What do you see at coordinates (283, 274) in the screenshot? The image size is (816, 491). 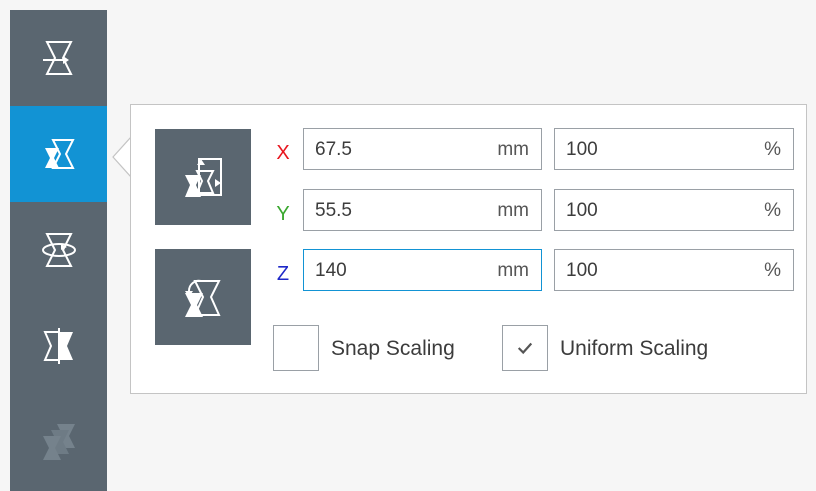 I see `z-axis-label: Z` at bounding box center [283, 274].